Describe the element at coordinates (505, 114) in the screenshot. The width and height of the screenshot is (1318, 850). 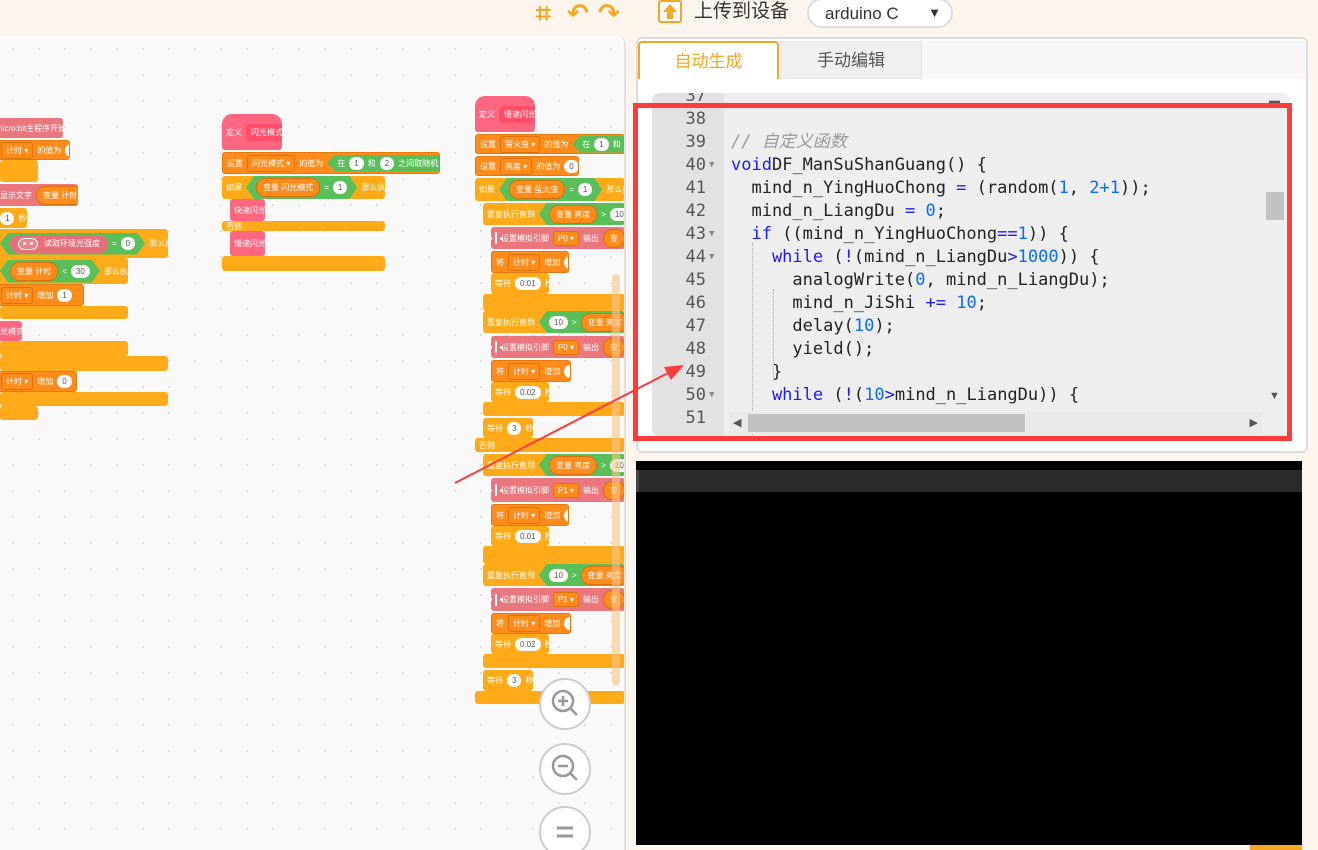
I see `block-def: 定义 慢速闪光` at that location.